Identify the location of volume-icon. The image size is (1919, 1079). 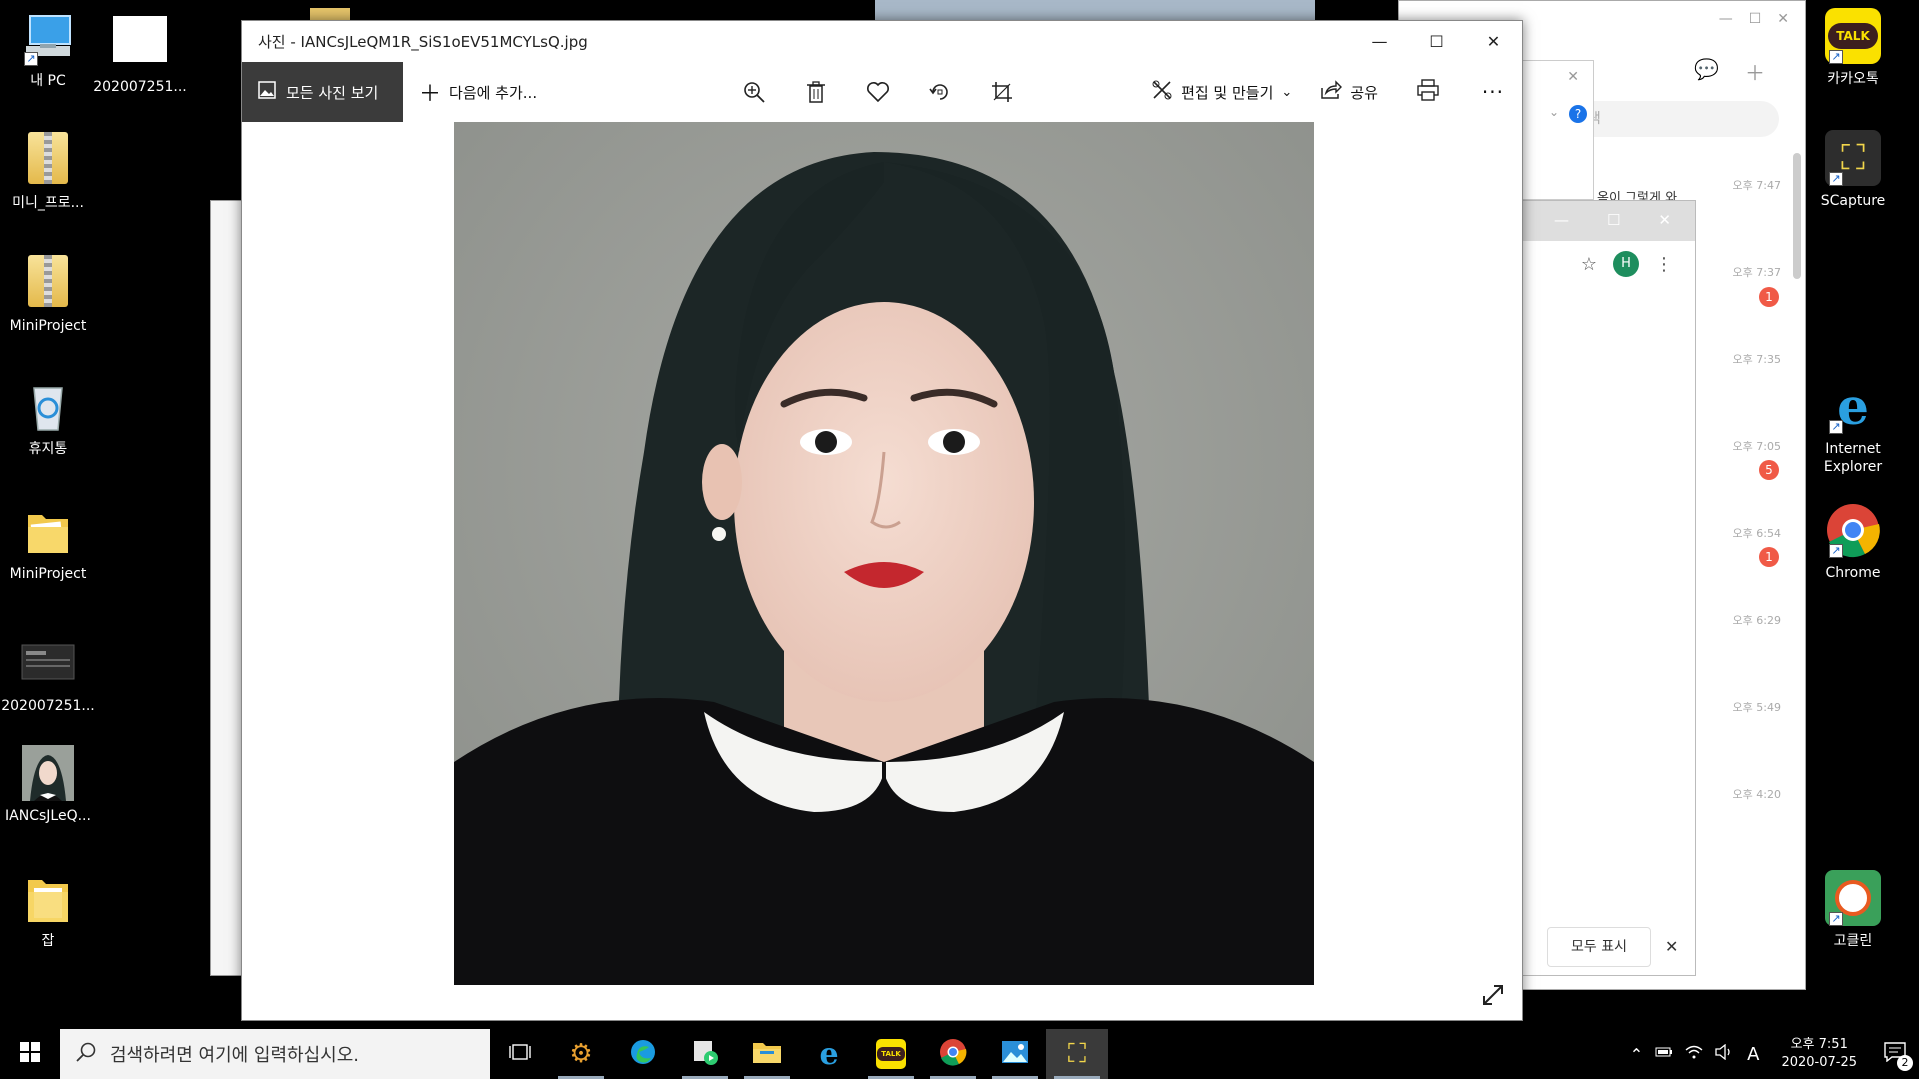
(1724, 1053).